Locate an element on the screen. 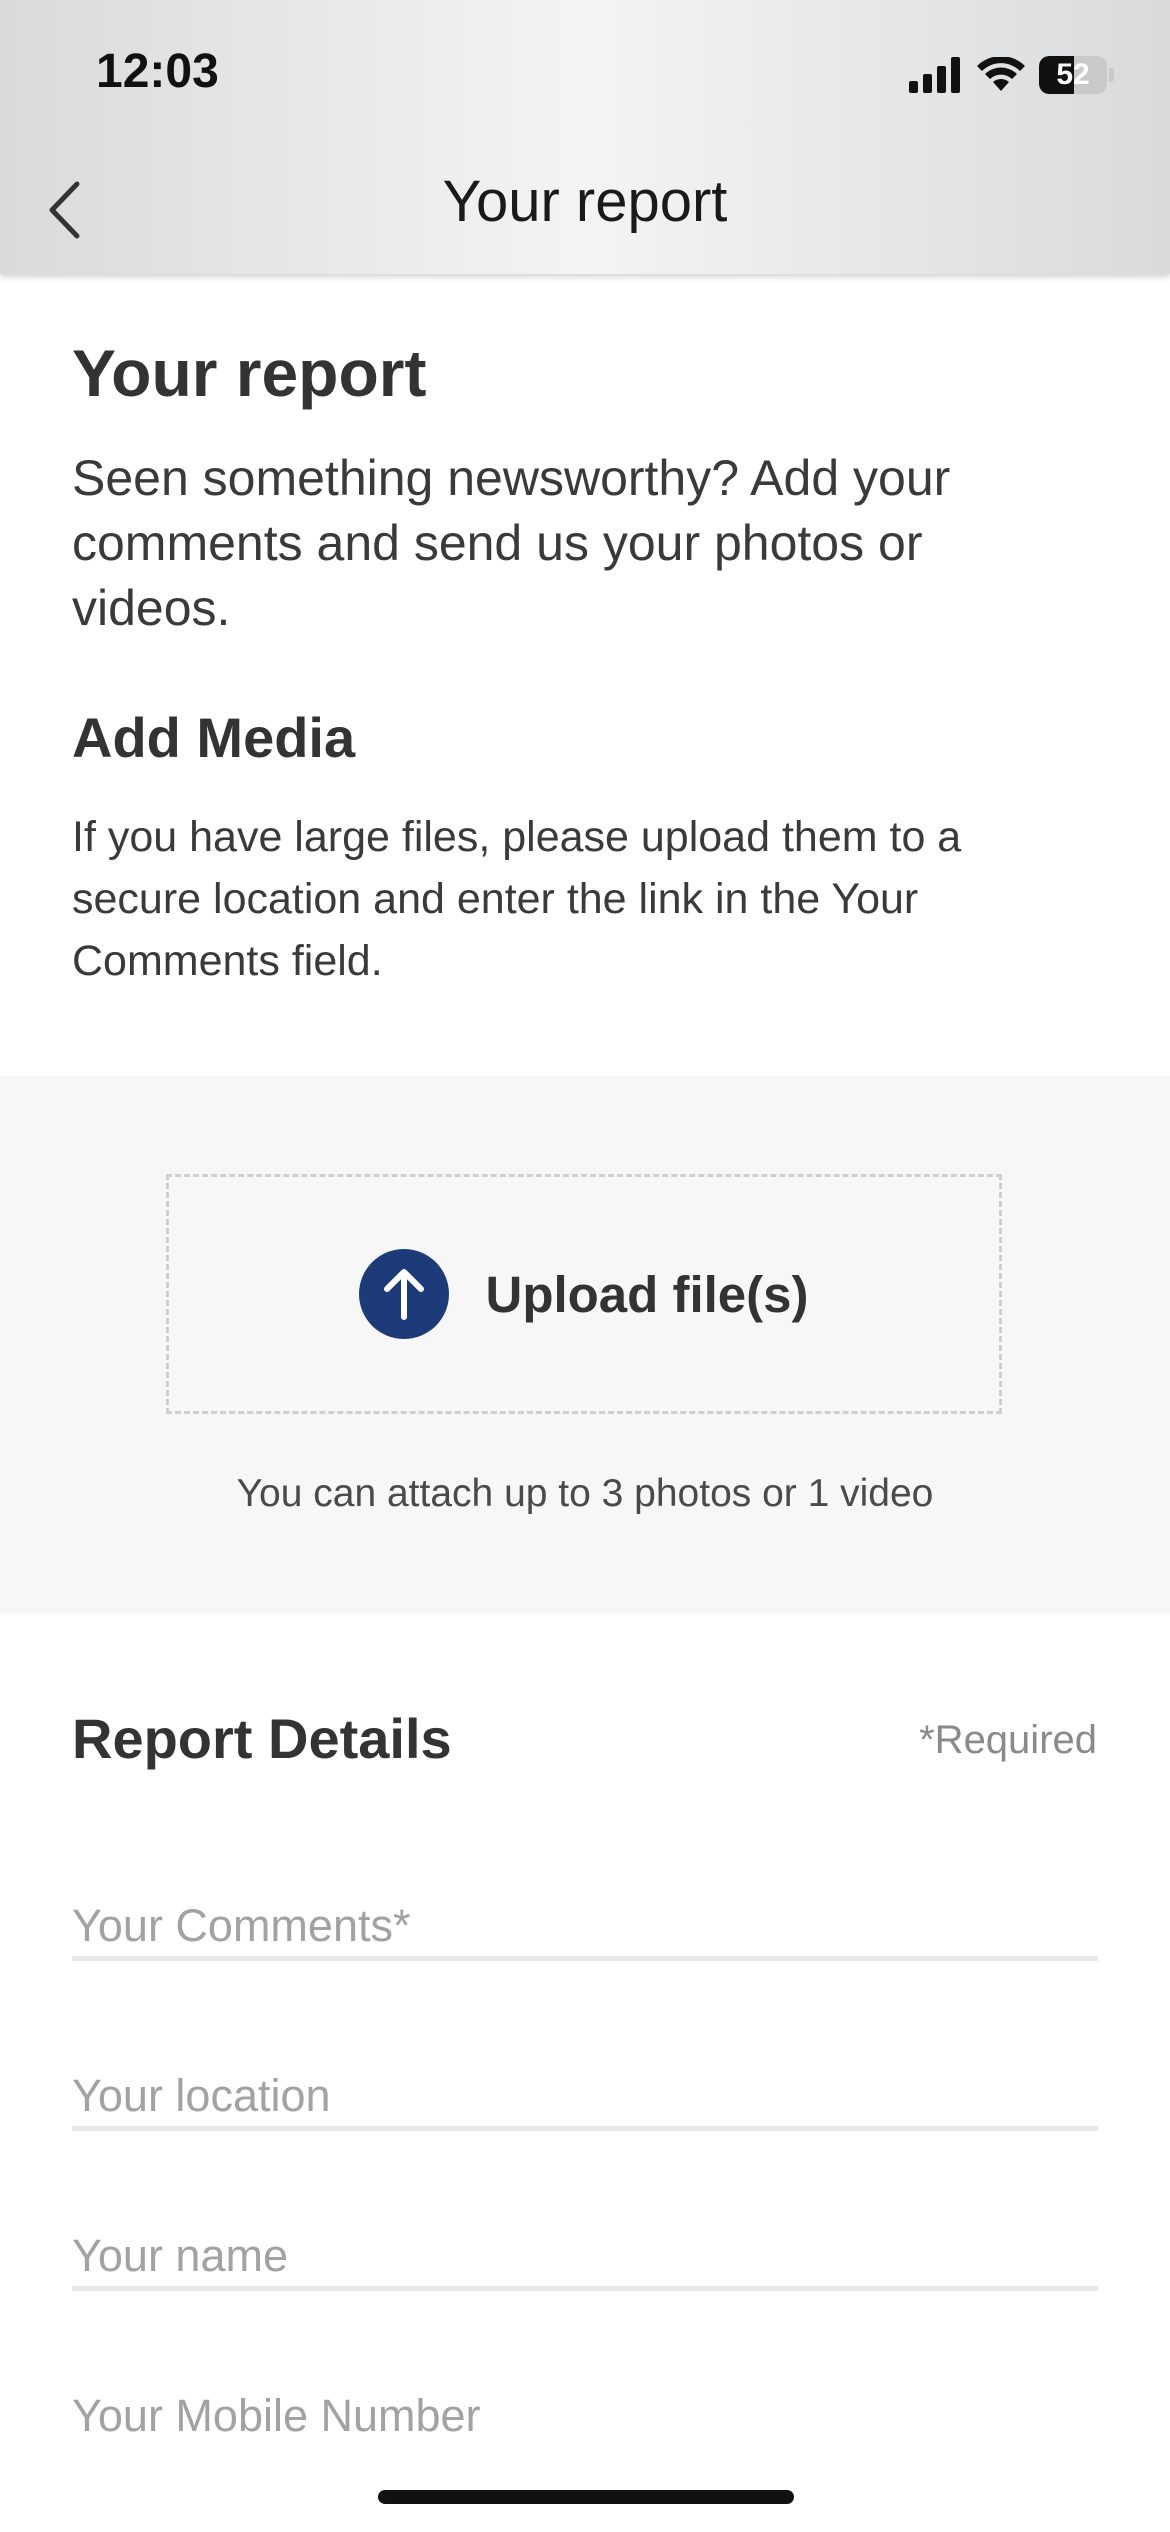 Image resolution: width=1170 pixels, height=2532 pixels. battery-level: 52 is located at coordinates (1073, 74).